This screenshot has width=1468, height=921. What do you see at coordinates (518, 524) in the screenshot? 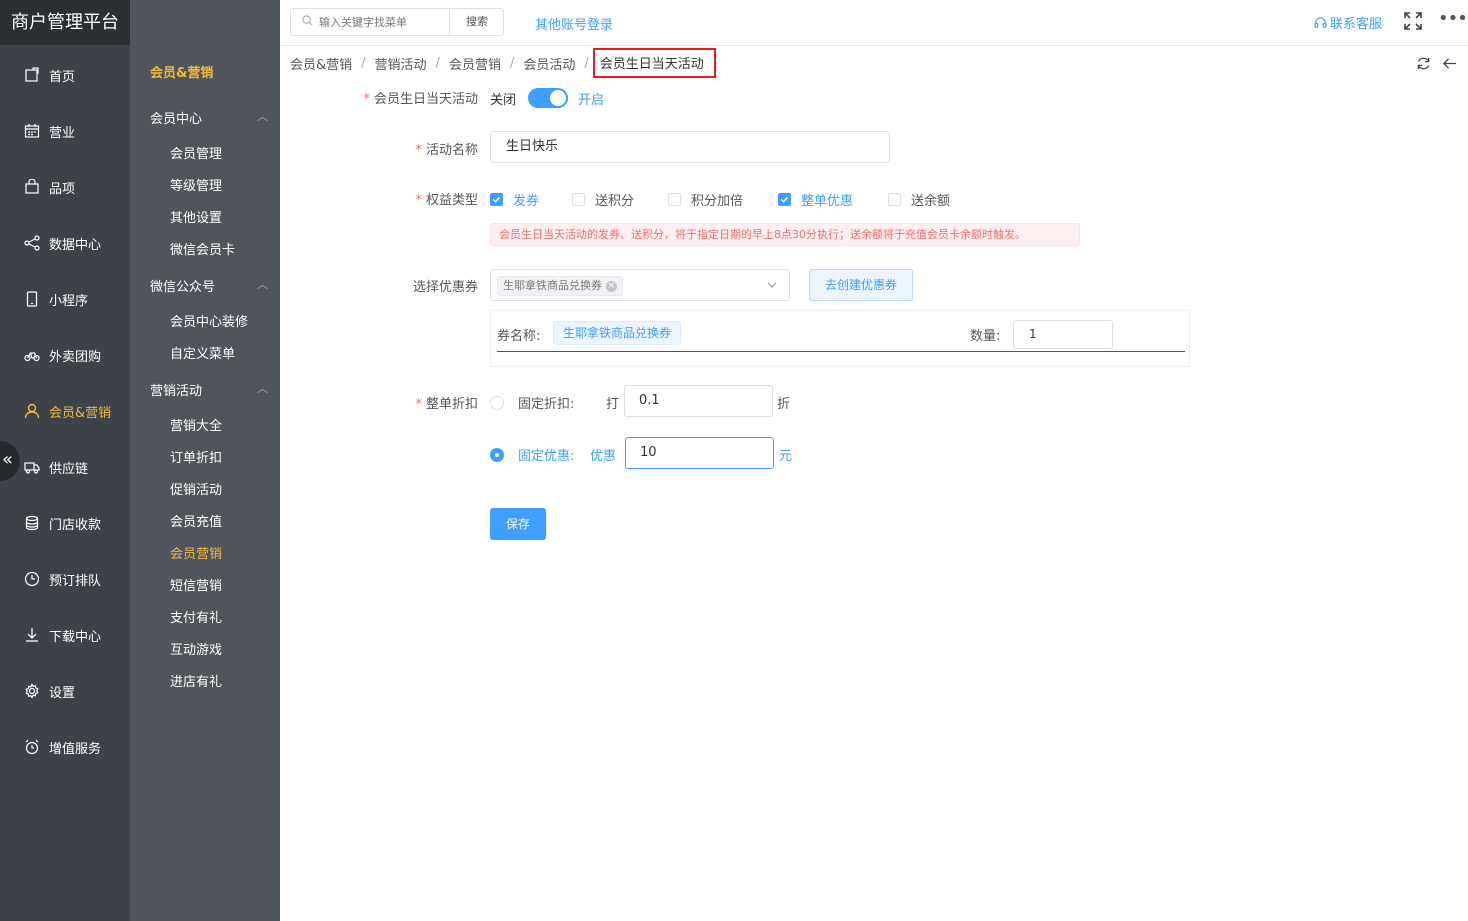
I see `save-button: 保存` at bounding box center [518, 524].